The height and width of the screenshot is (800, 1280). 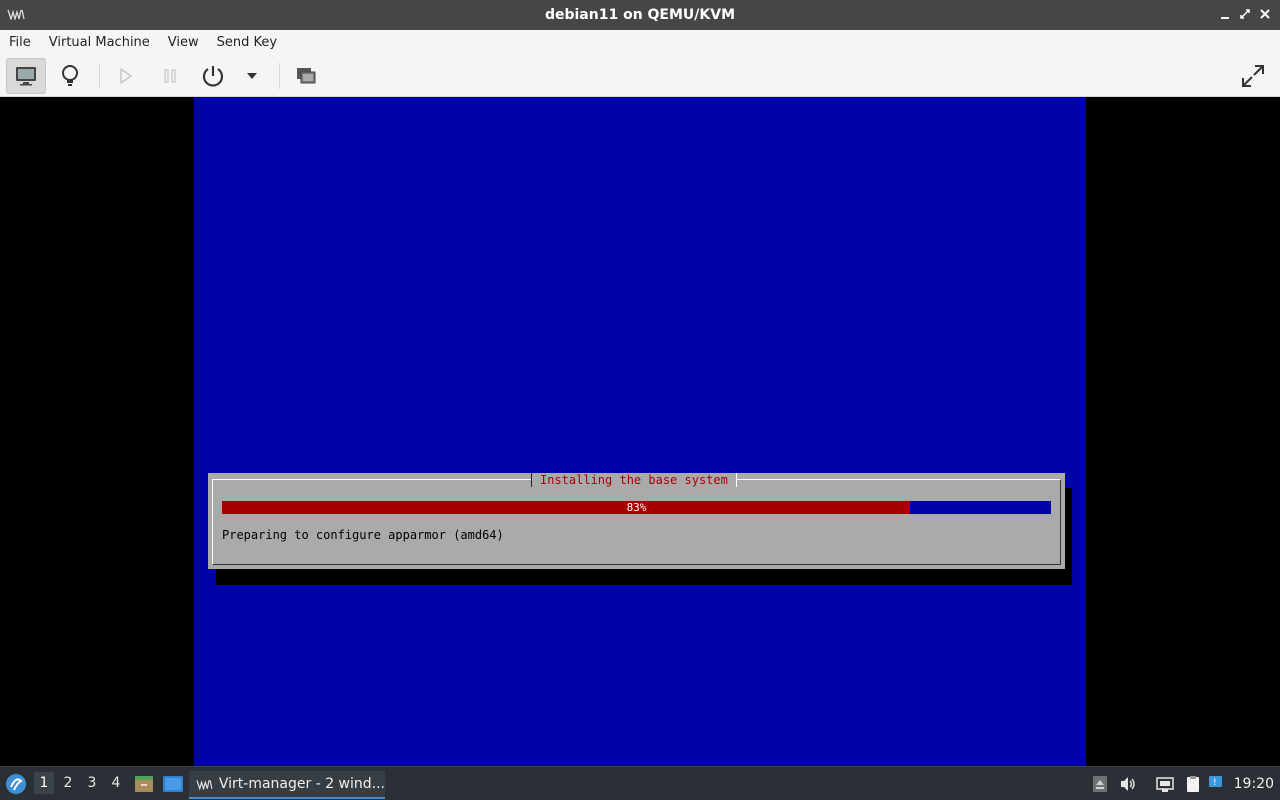 What do you see at coordinates (640, 76) in the screenshot?
I see `toolbar` at bounding box center [640, 76].